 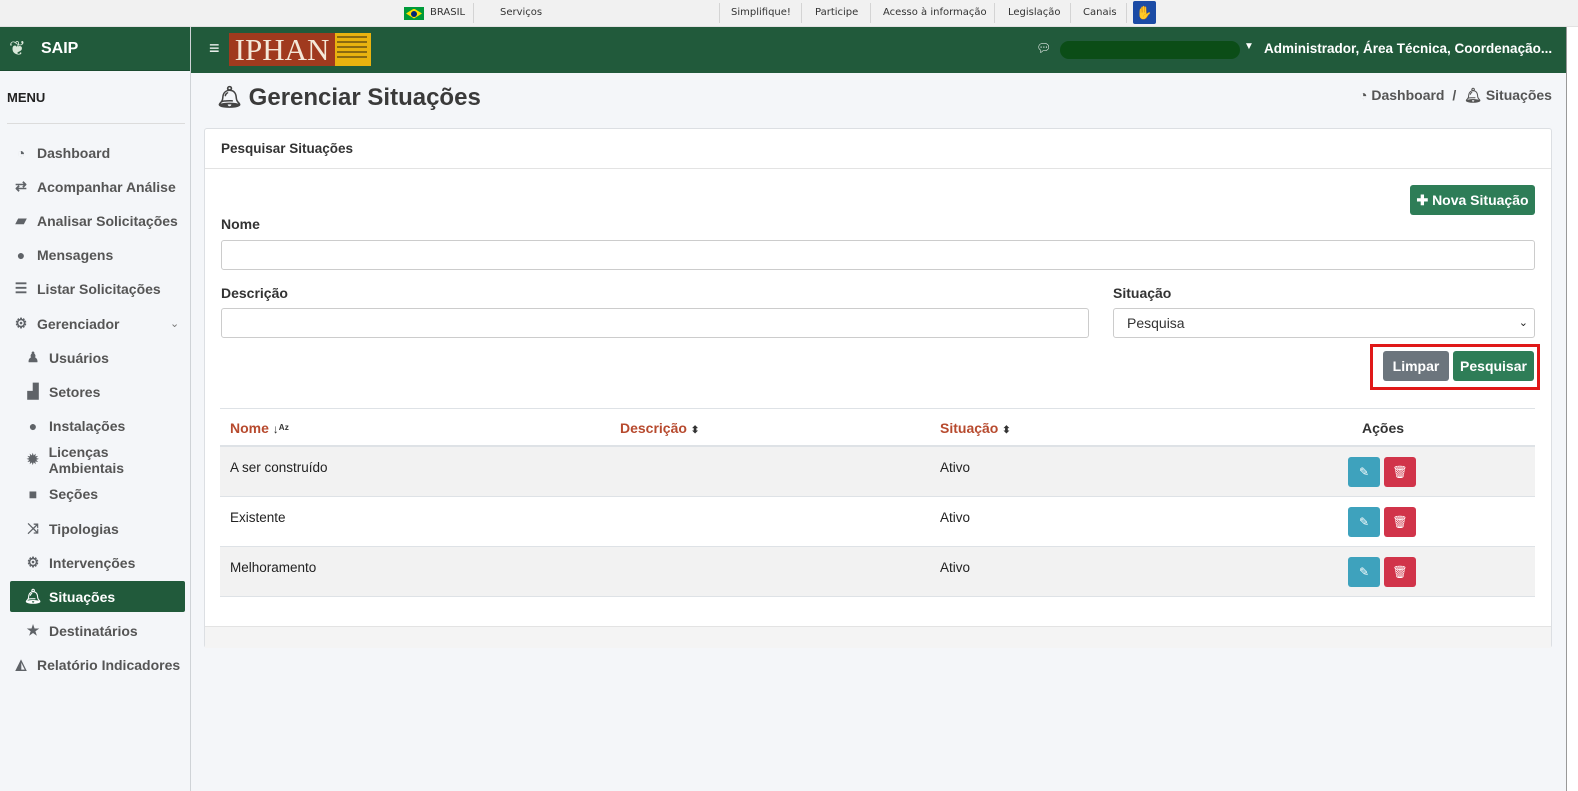 What do you see at coordinates (106, 186) in the screenshot?
I see `sidebar-item-label: Acompanhar Análise` at bounding box center [106, 186].